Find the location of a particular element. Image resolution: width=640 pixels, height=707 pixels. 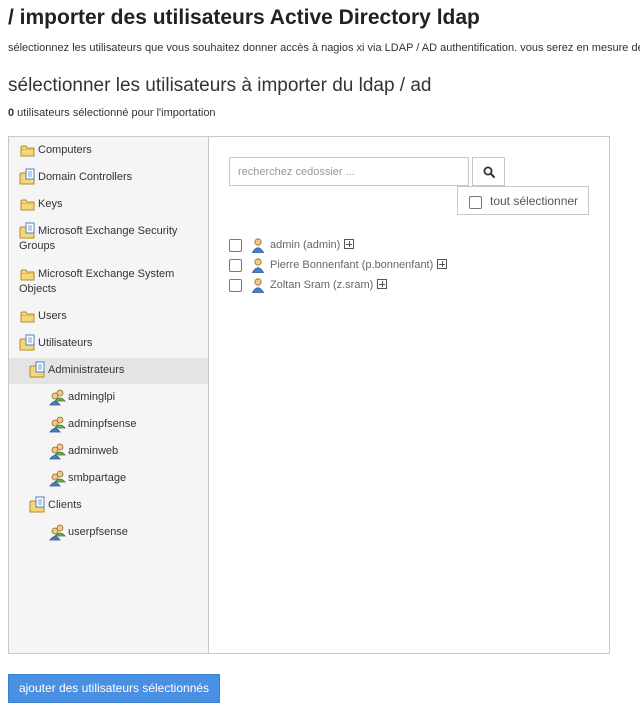

user-row: Zoltan Sram (z.sram) is located at coordinates (359, 286).